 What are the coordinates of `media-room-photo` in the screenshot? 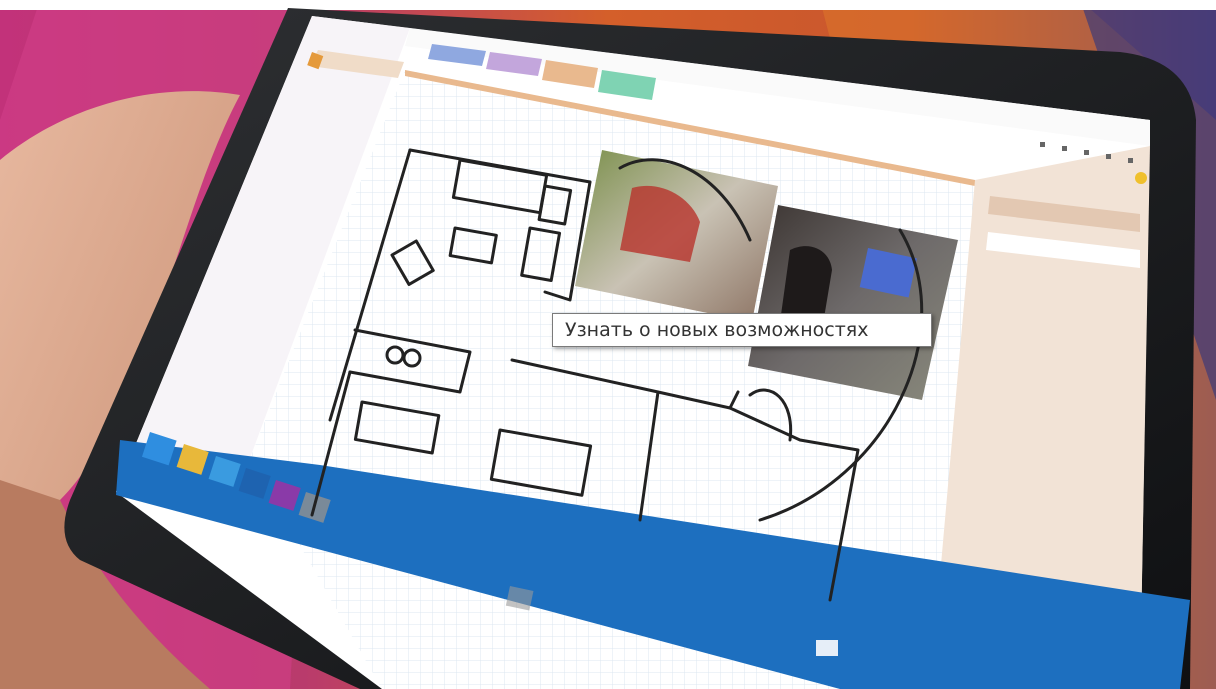 It's located at (853, 302).